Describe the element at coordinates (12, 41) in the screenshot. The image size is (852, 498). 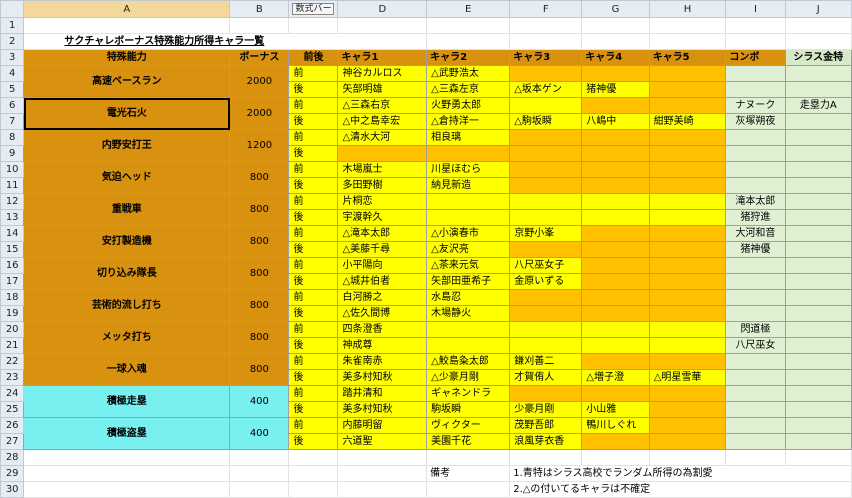
I see `row-header: 2` at that location.